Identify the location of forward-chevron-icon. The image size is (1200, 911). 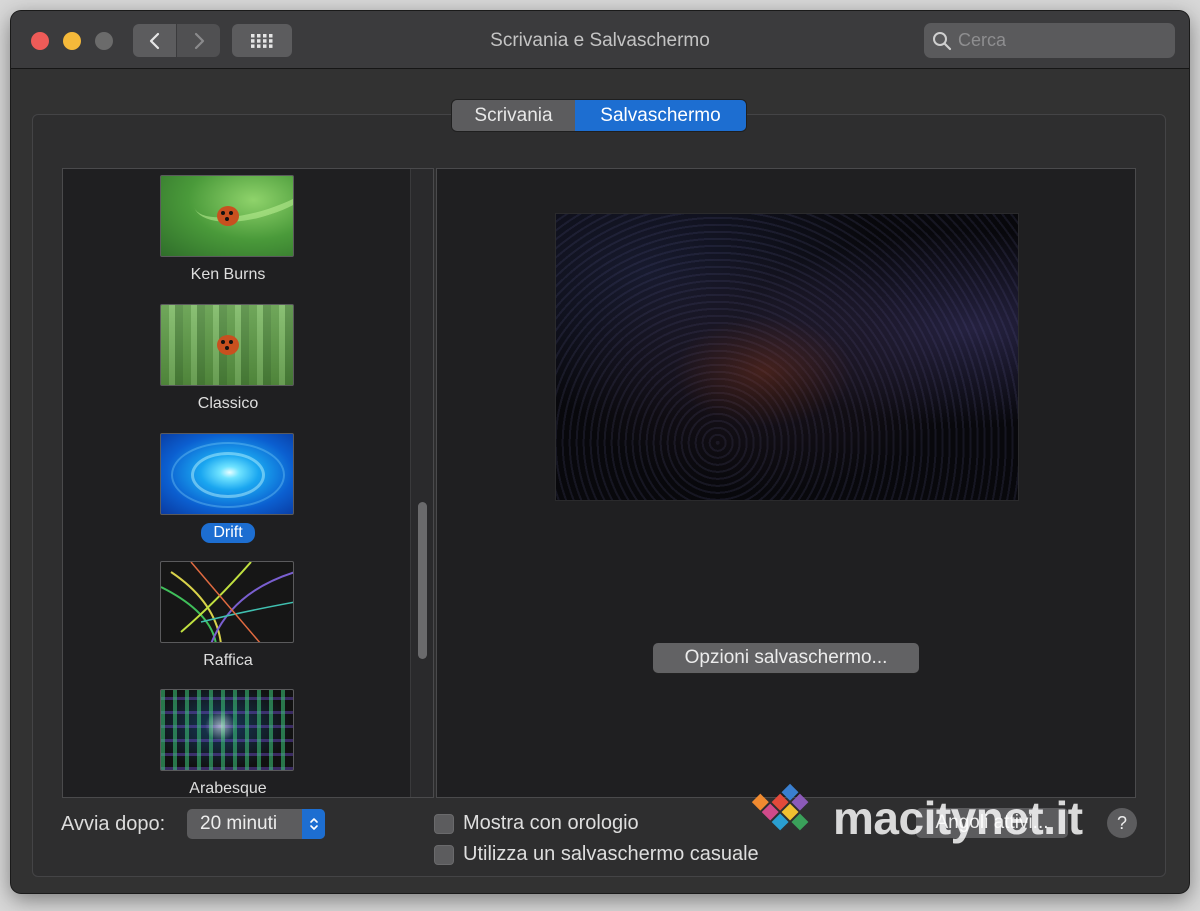
(199, 40).